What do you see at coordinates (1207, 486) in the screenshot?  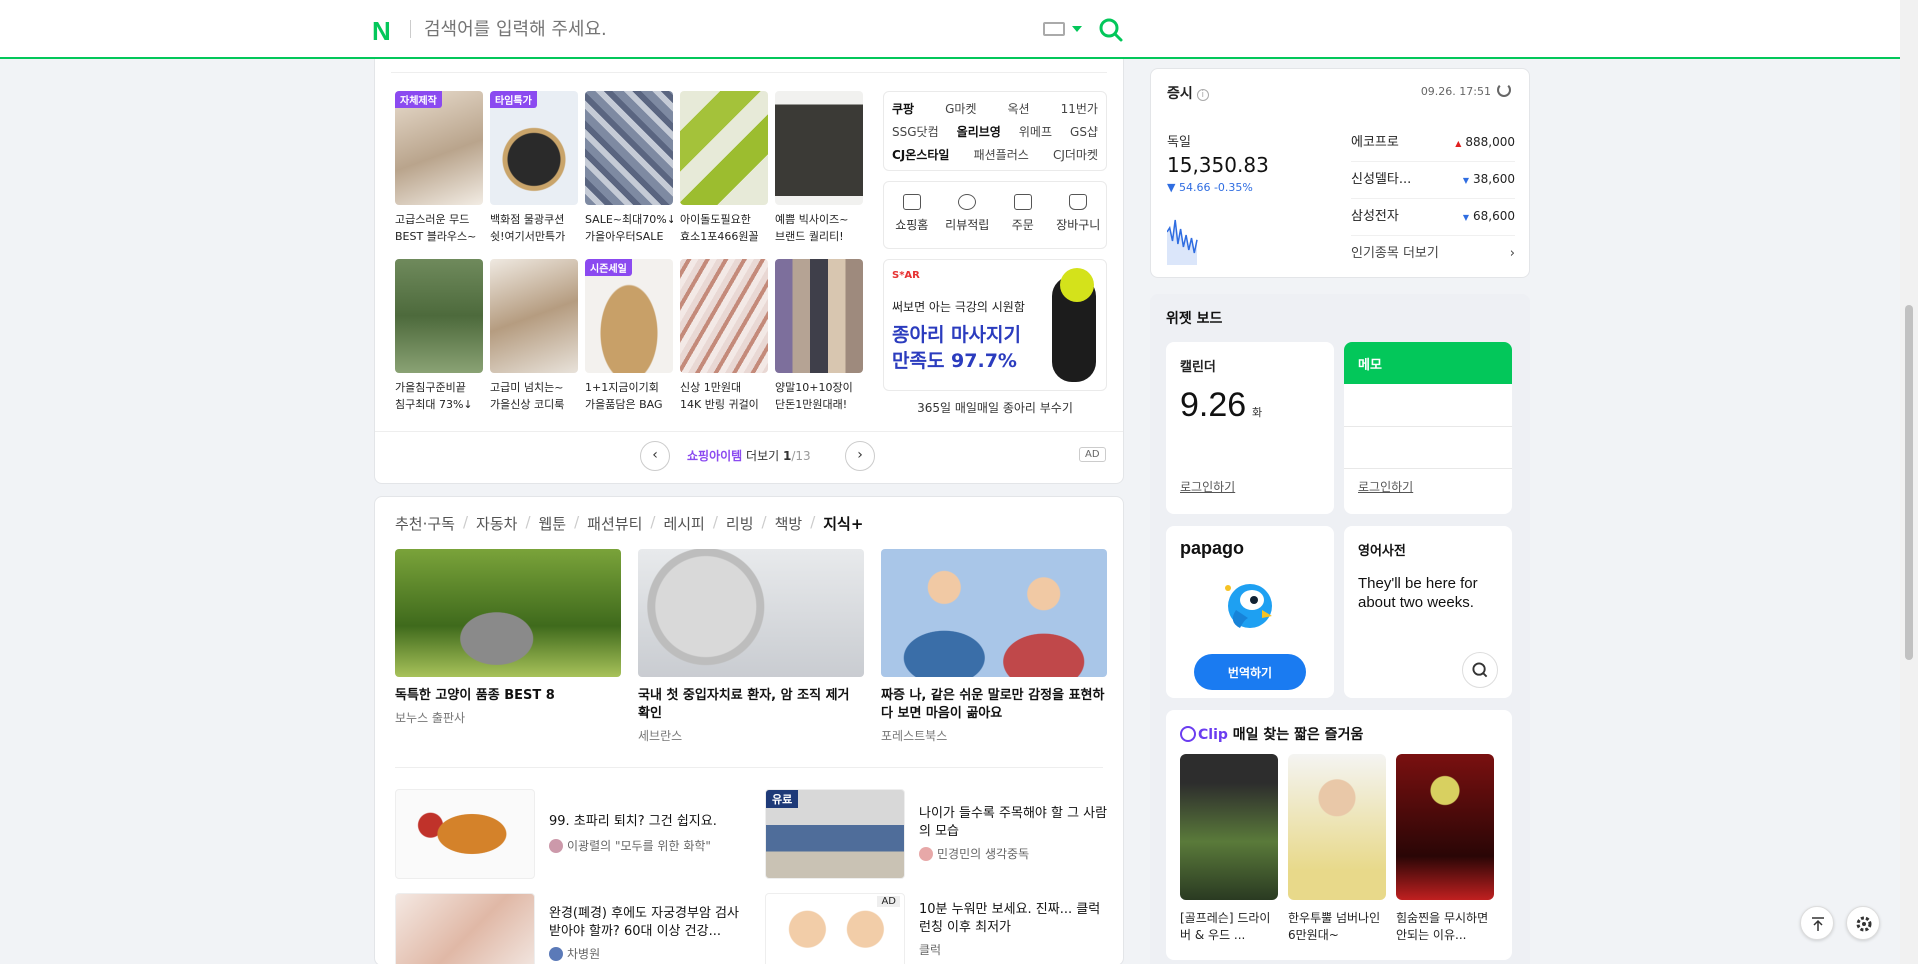 I see `calendar-login-link: 로그인하기` at bounding box center [1207, 486].